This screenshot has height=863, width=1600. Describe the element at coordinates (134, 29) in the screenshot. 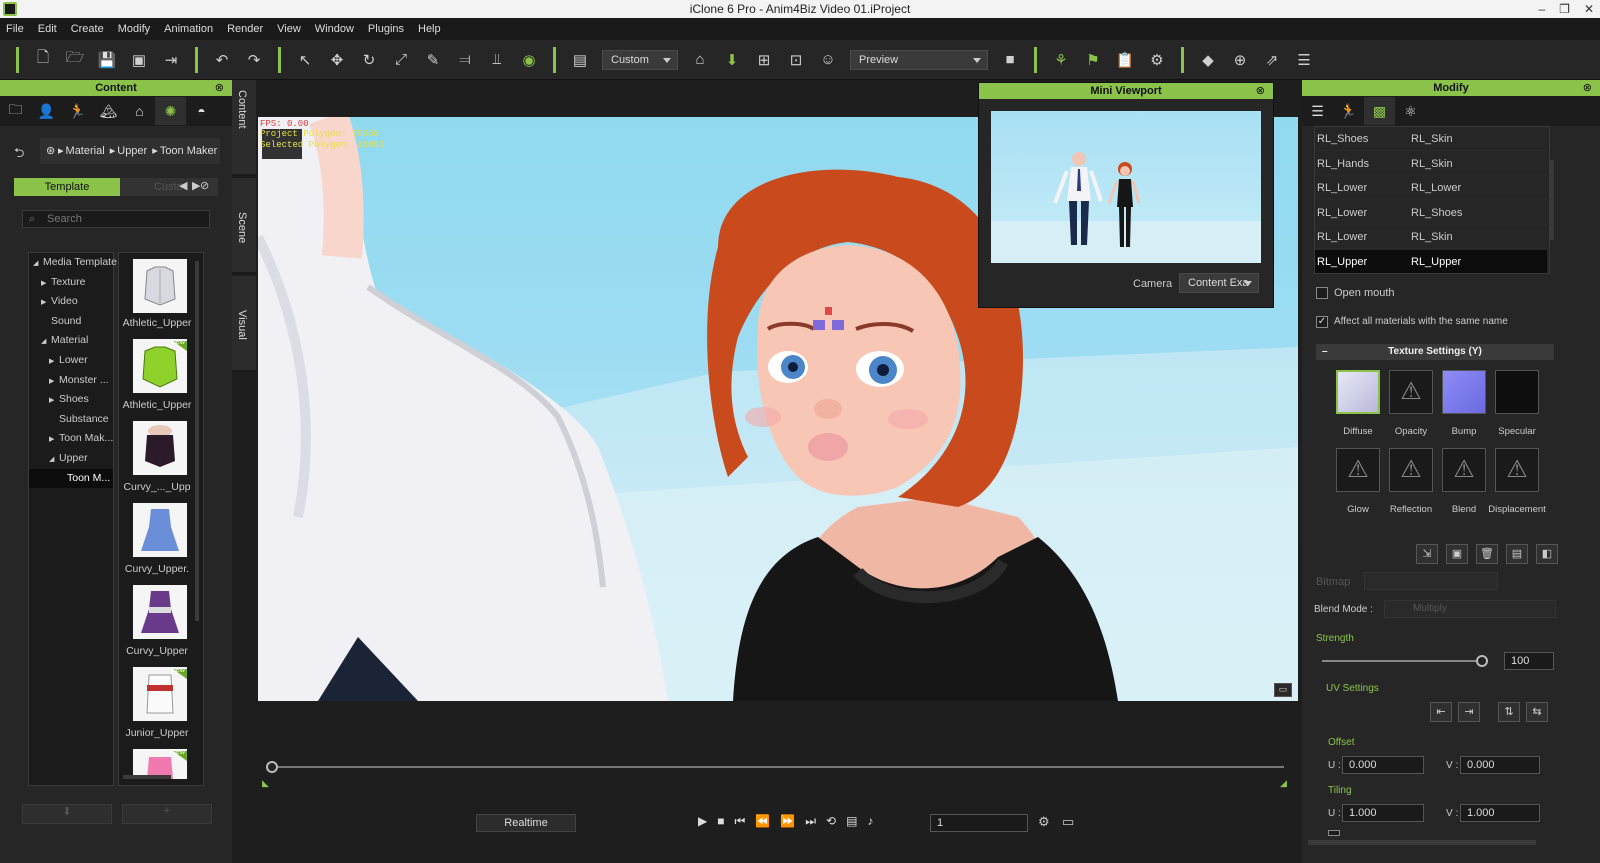

I see `menu-modify: Modify` at that location.